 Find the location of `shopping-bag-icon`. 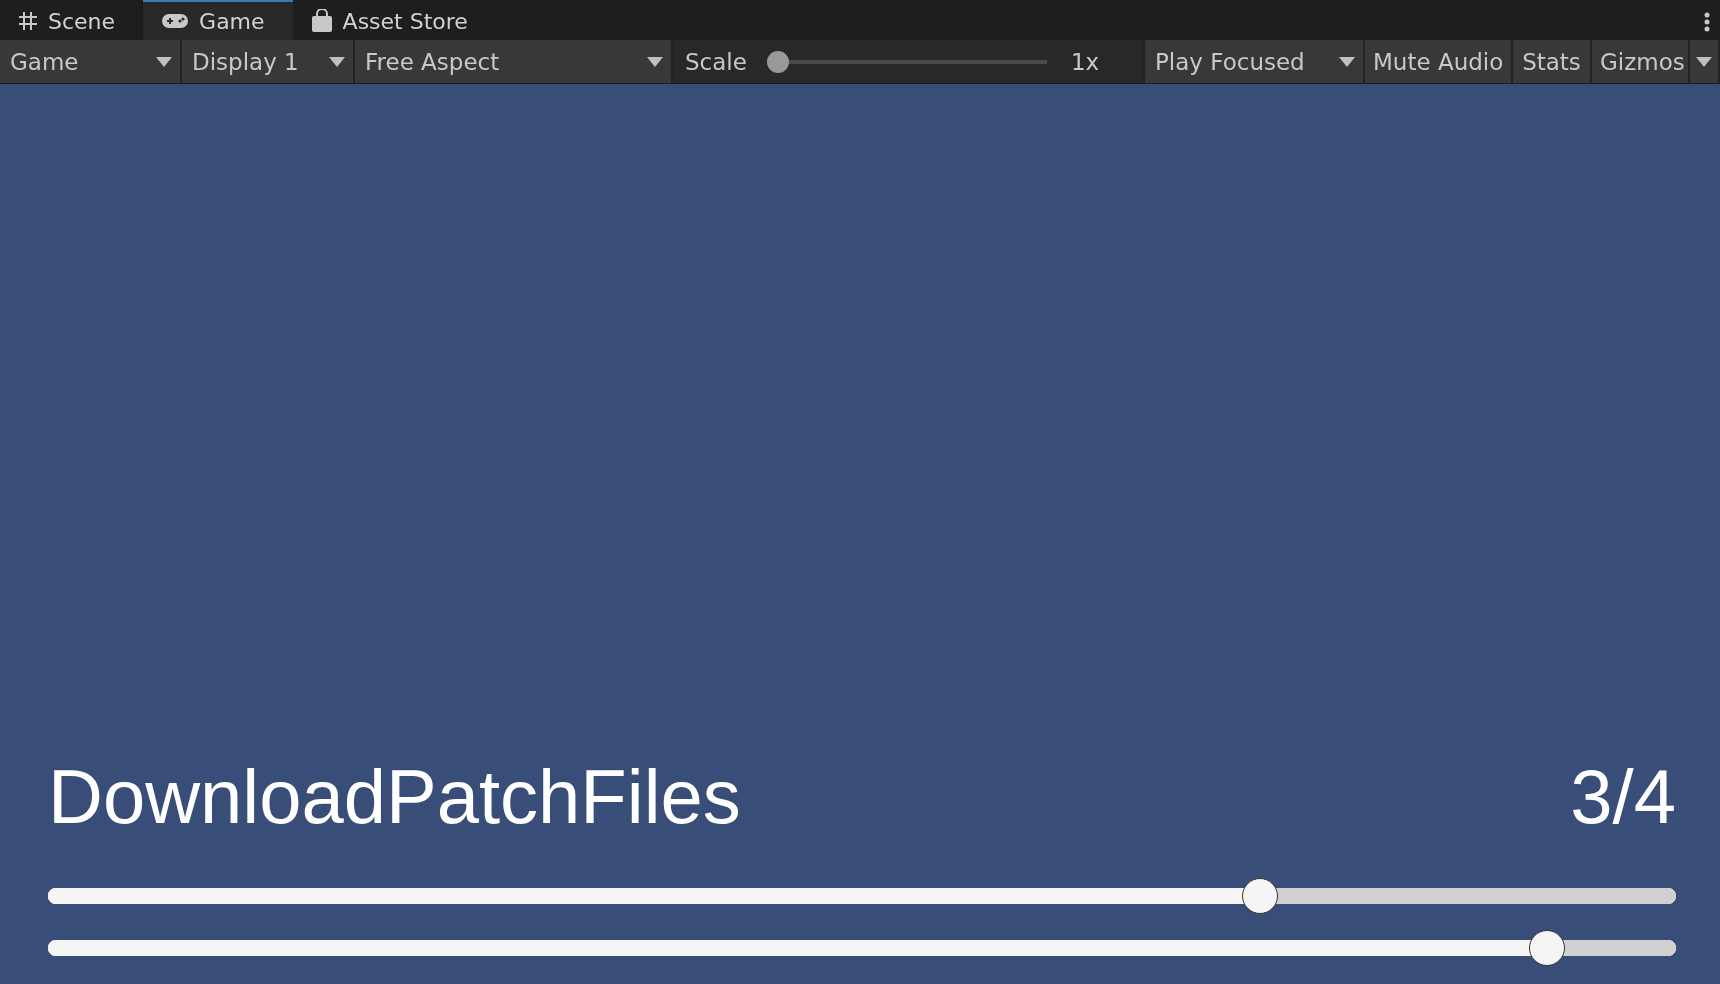

shopping-bag-icon is located at coordinates (321, 21).